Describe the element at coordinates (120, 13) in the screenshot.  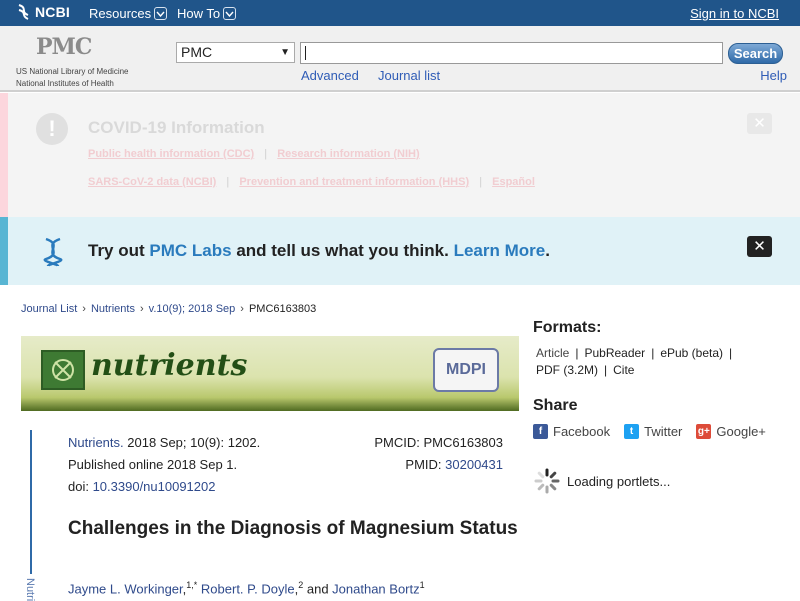
I see `resources-label: Resources` at that location.